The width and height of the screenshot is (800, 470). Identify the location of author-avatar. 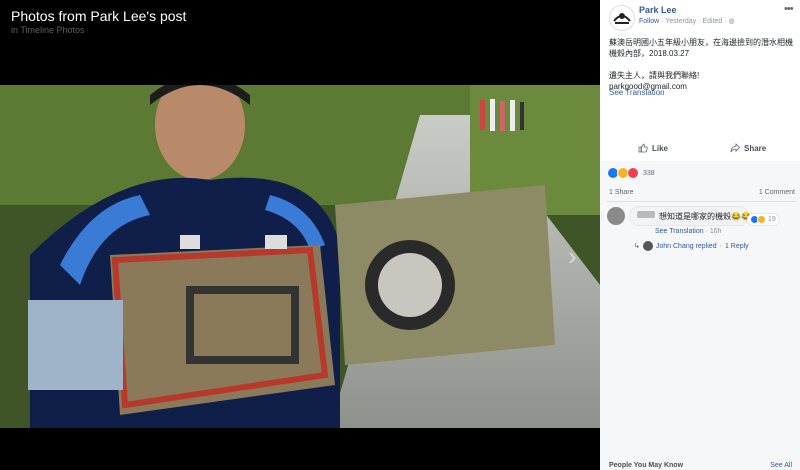
(622, 18).